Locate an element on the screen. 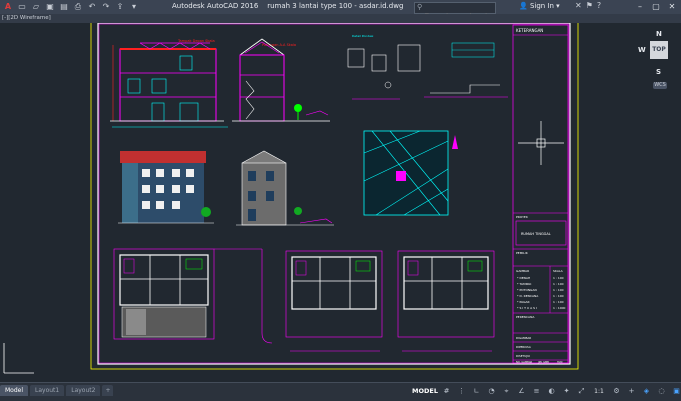  page-label: HLM is located at coordinates (559, 362).